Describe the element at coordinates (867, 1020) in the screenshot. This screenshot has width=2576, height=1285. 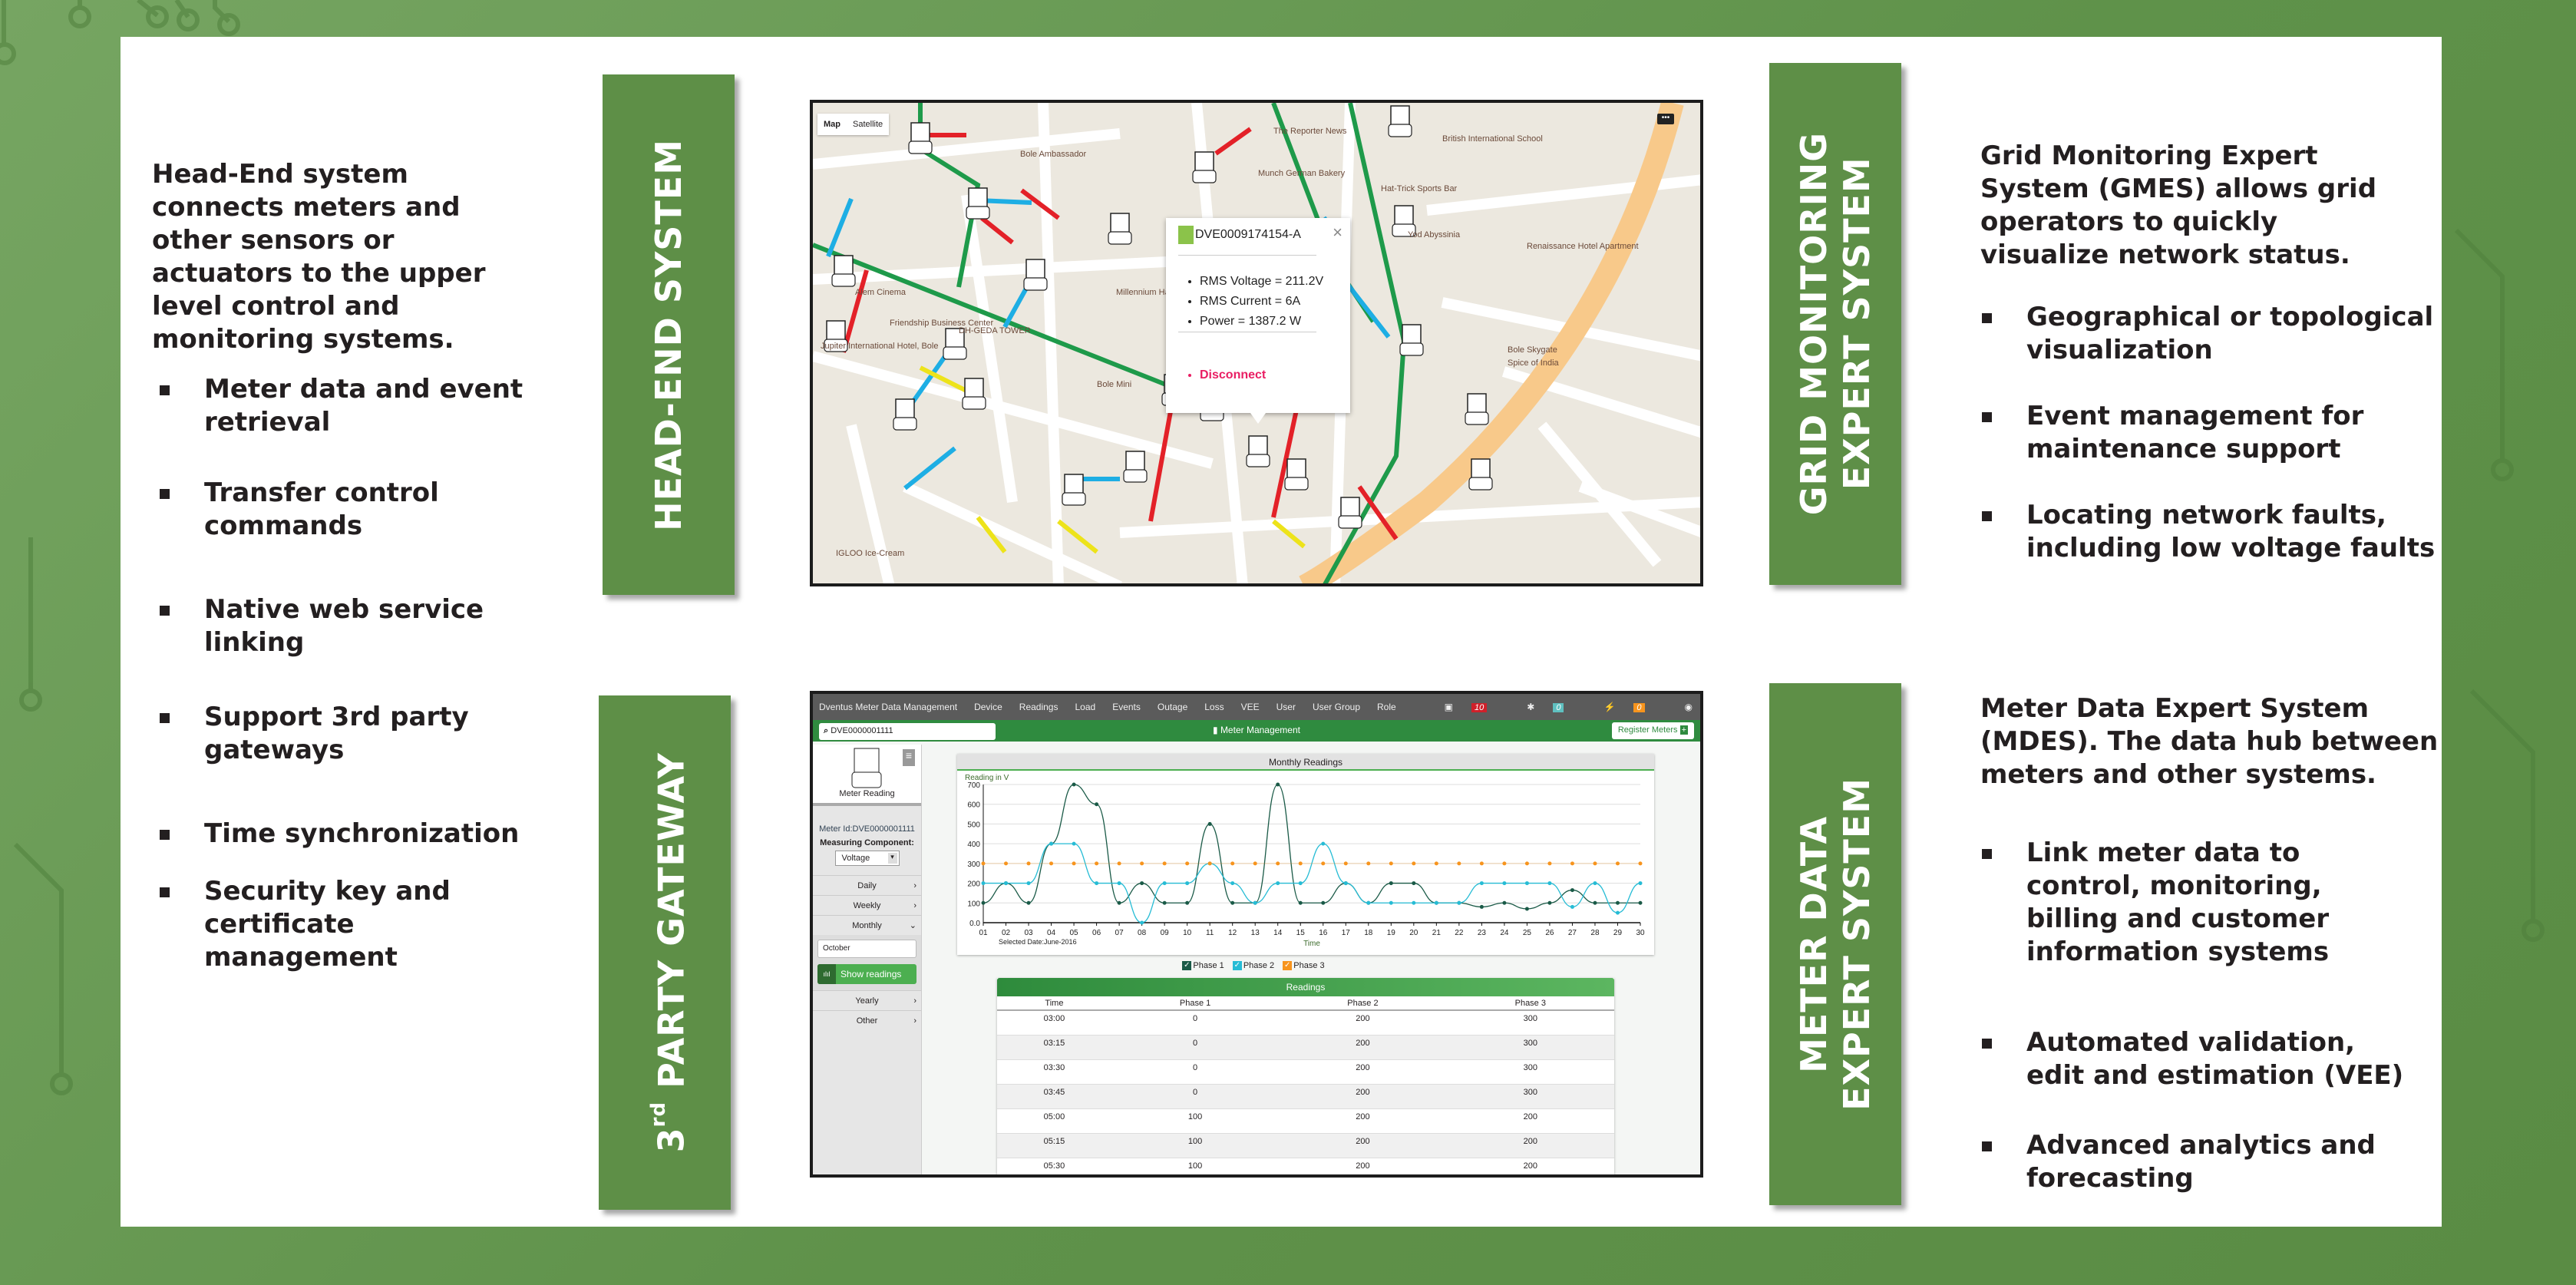
I see `period-other: Other ›` at that location.